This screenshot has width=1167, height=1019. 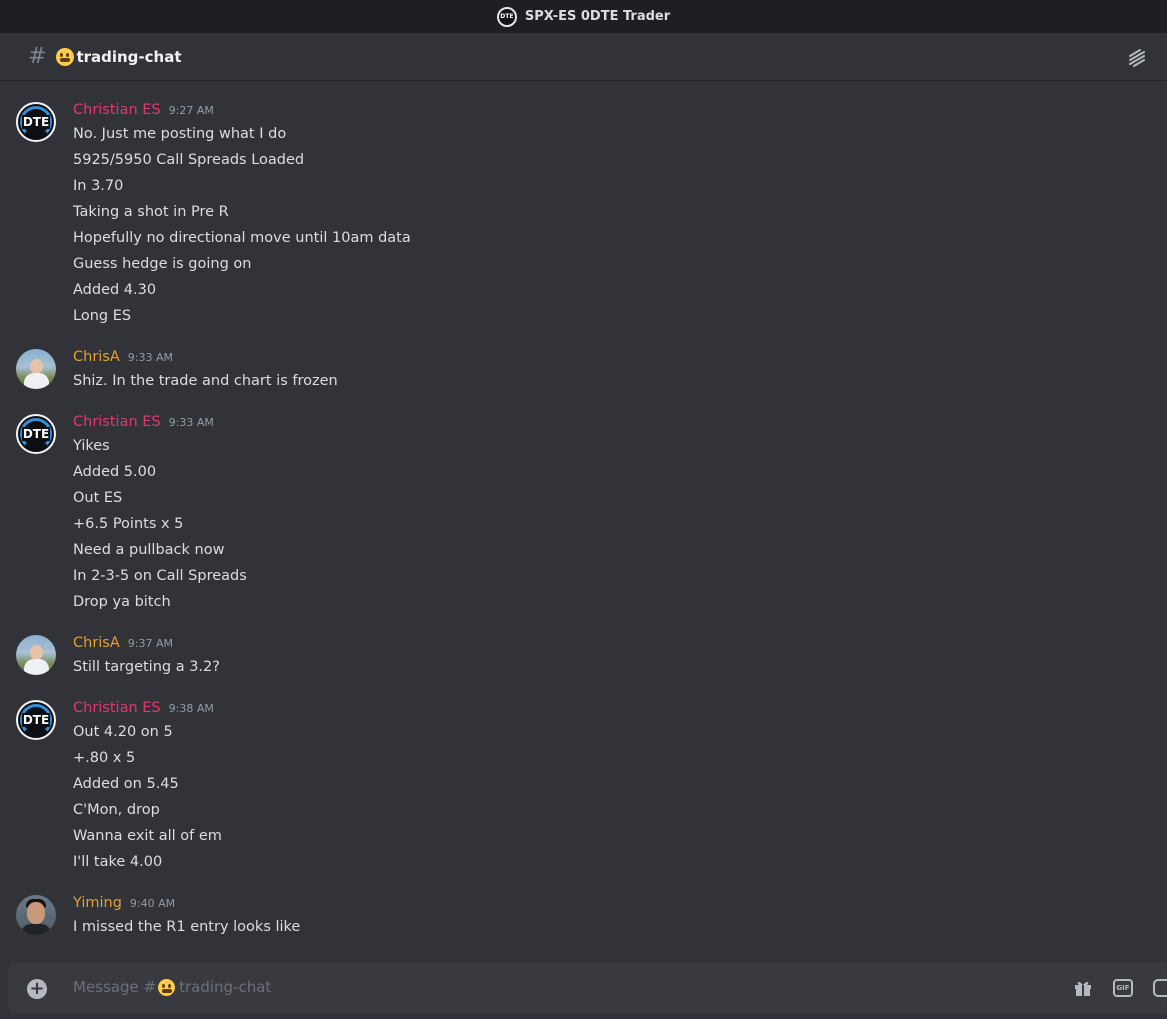 I want to click on sticker-icon, so click(x=1160, y=988).